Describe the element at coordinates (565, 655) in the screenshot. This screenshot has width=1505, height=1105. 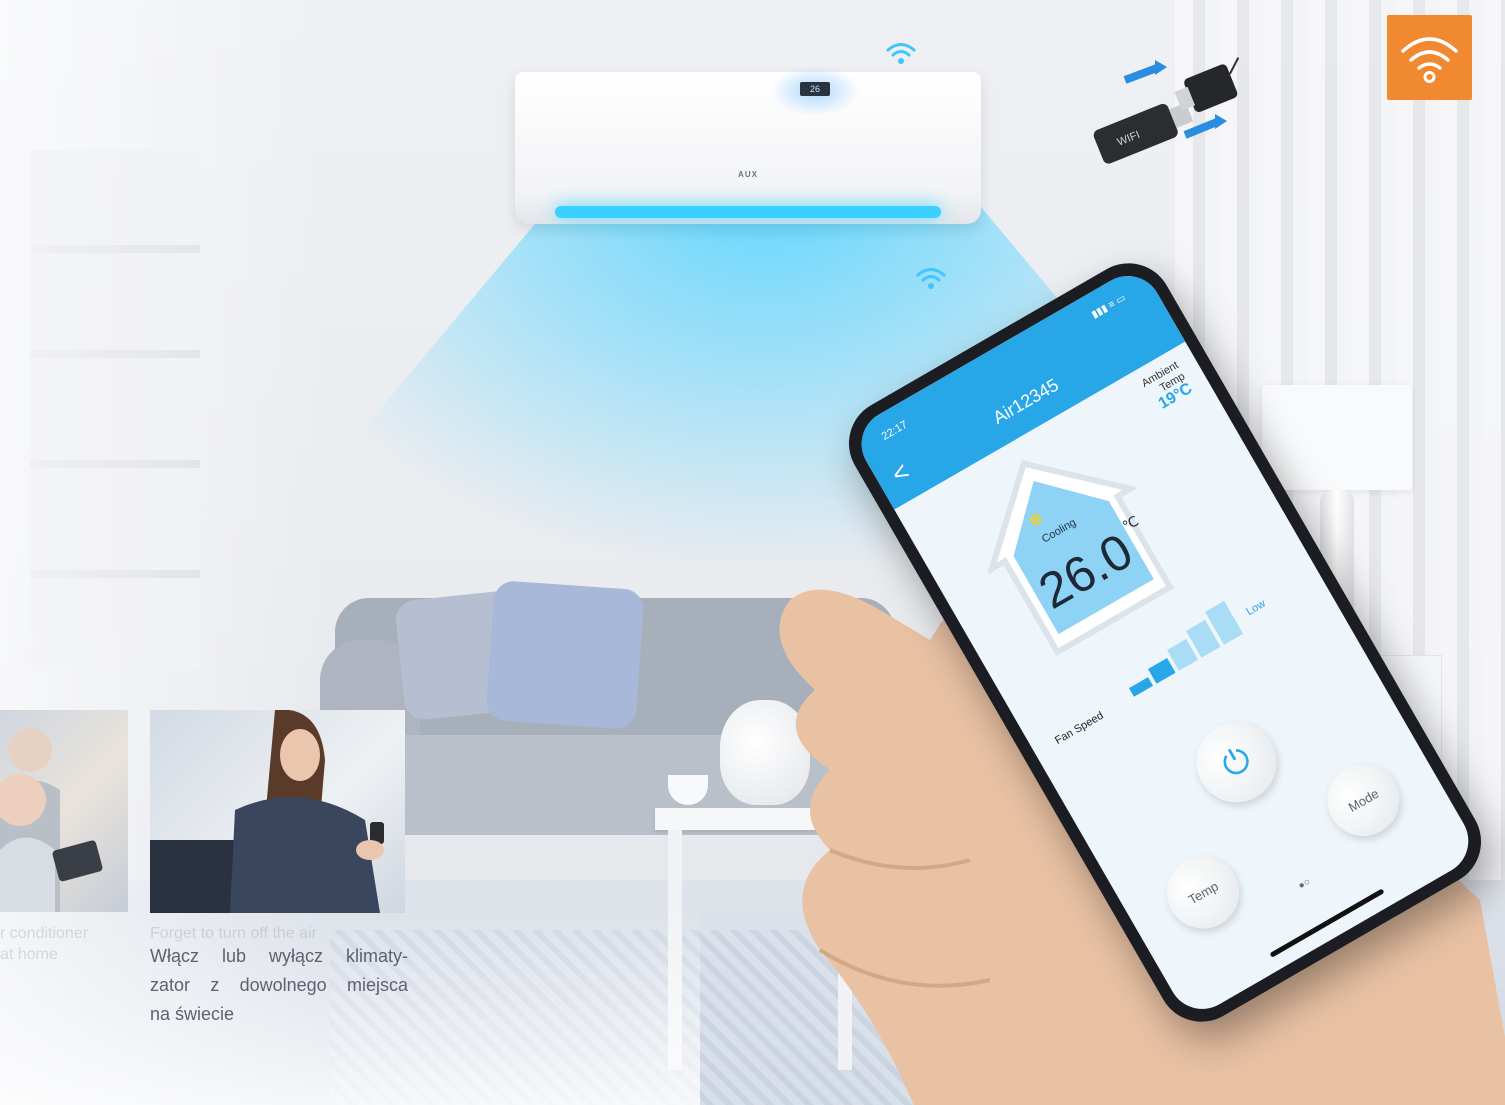
I see `pillow` at that location.